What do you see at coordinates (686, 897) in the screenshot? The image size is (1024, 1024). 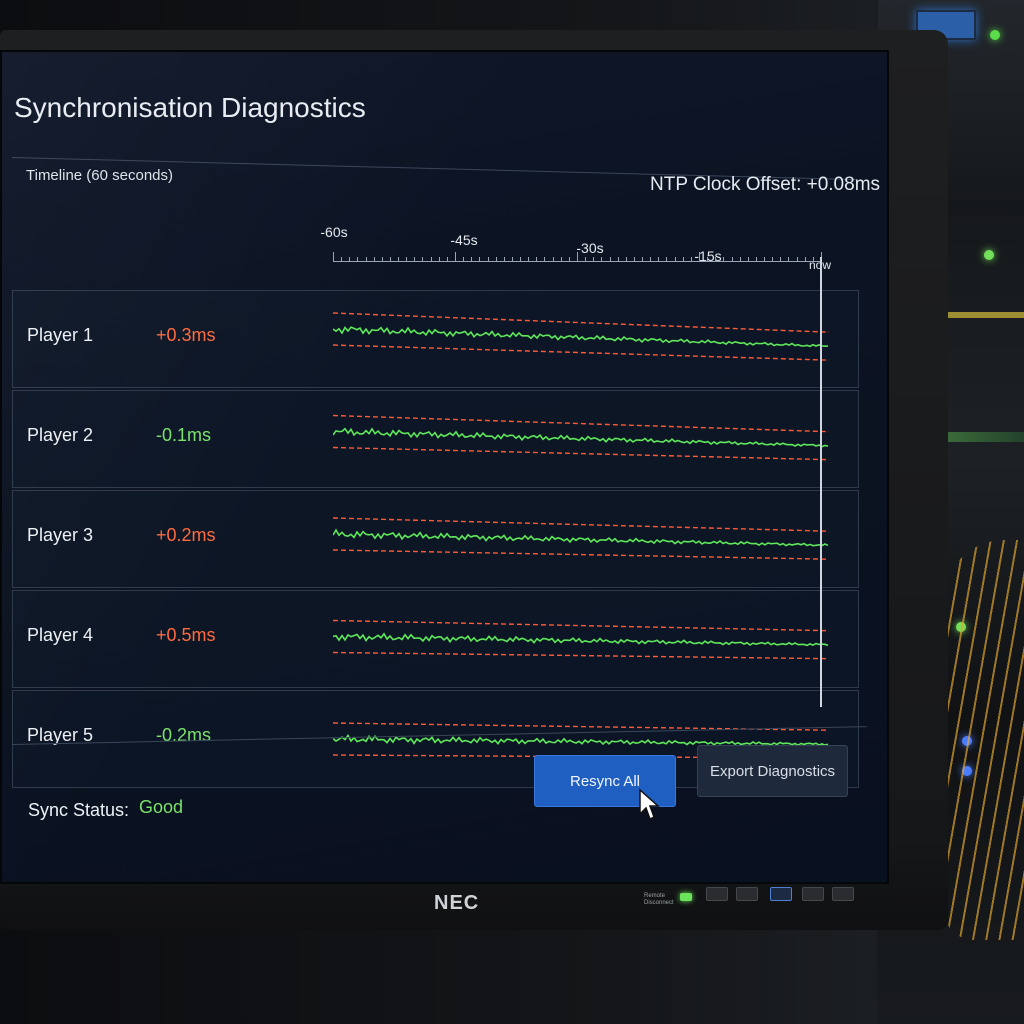 I see `power-led` at bounding box center [686, 897].